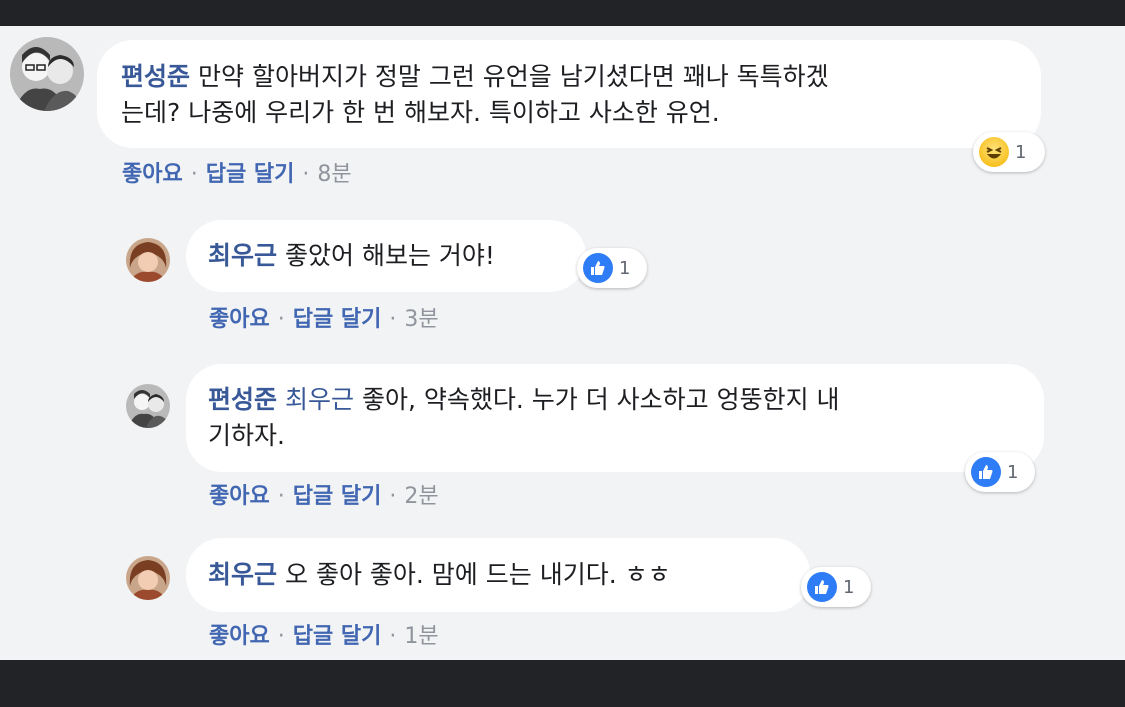 Image resolution: width=1125 pixels, height=707 pixels. What do you see at coordinates (390, 255) in the screenshot?
I see `comment-text: 좋았어 해보는 거야!` at bounding box center [390, 255].